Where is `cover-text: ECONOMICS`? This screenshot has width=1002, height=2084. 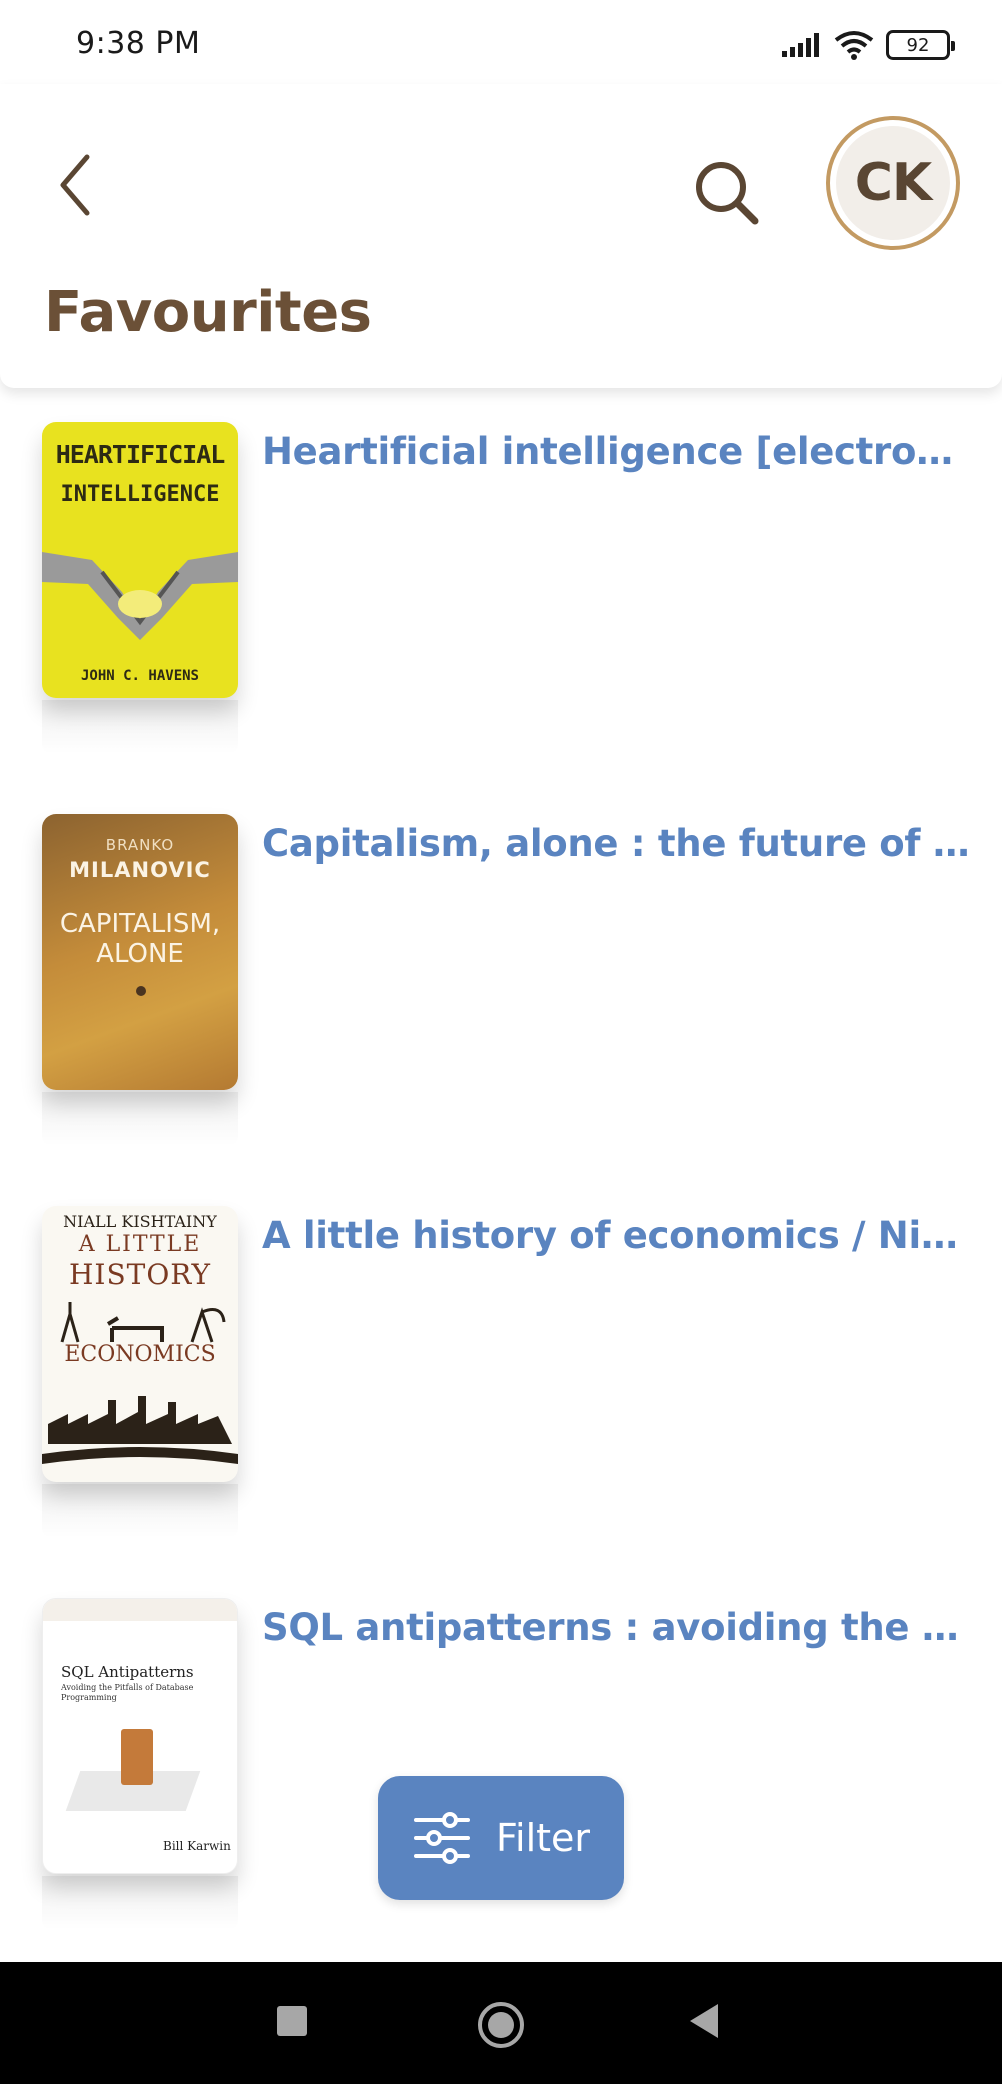
cover-text: ECONOMICS is located at coordinates (140, 1354).